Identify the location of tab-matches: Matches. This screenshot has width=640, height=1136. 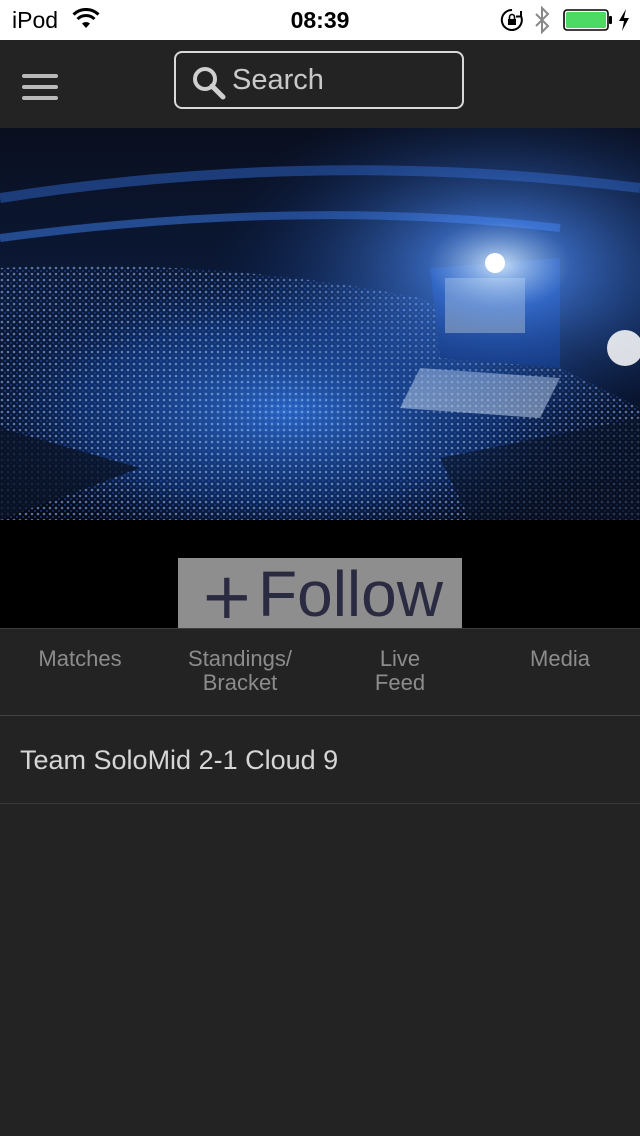
(80, 672).